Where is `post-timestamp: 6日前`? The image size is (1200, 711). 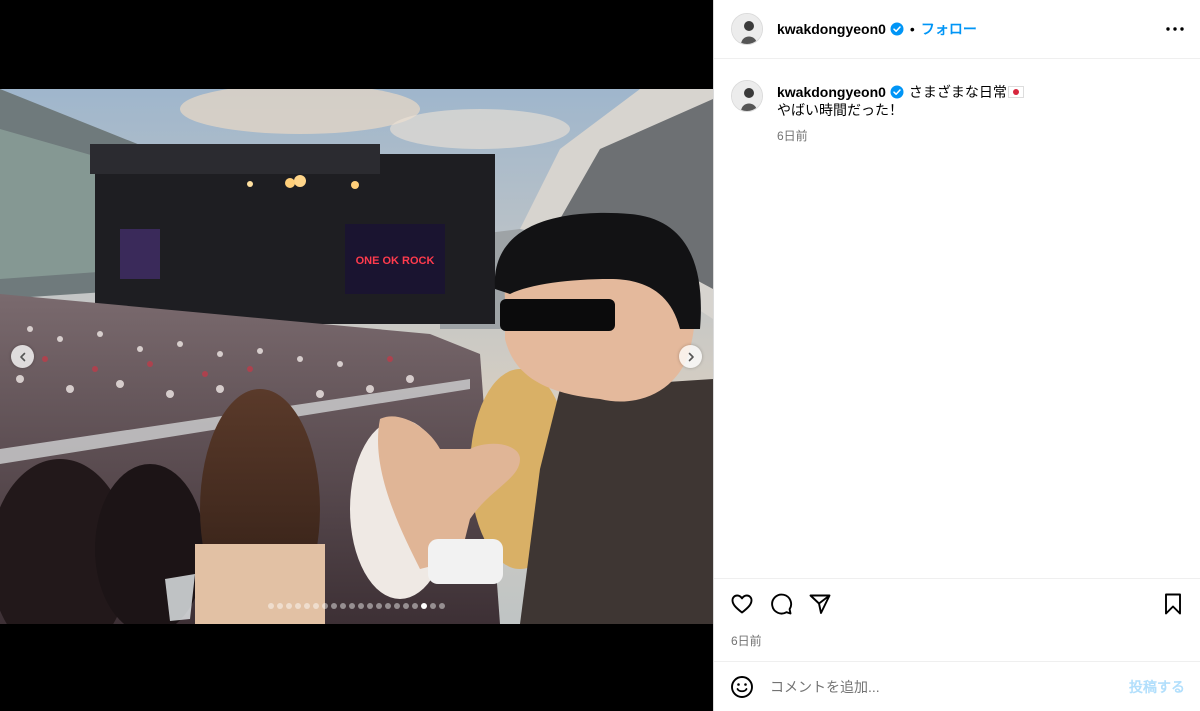 post-timestamp: 6日前 is located at coordinates (746, 640).